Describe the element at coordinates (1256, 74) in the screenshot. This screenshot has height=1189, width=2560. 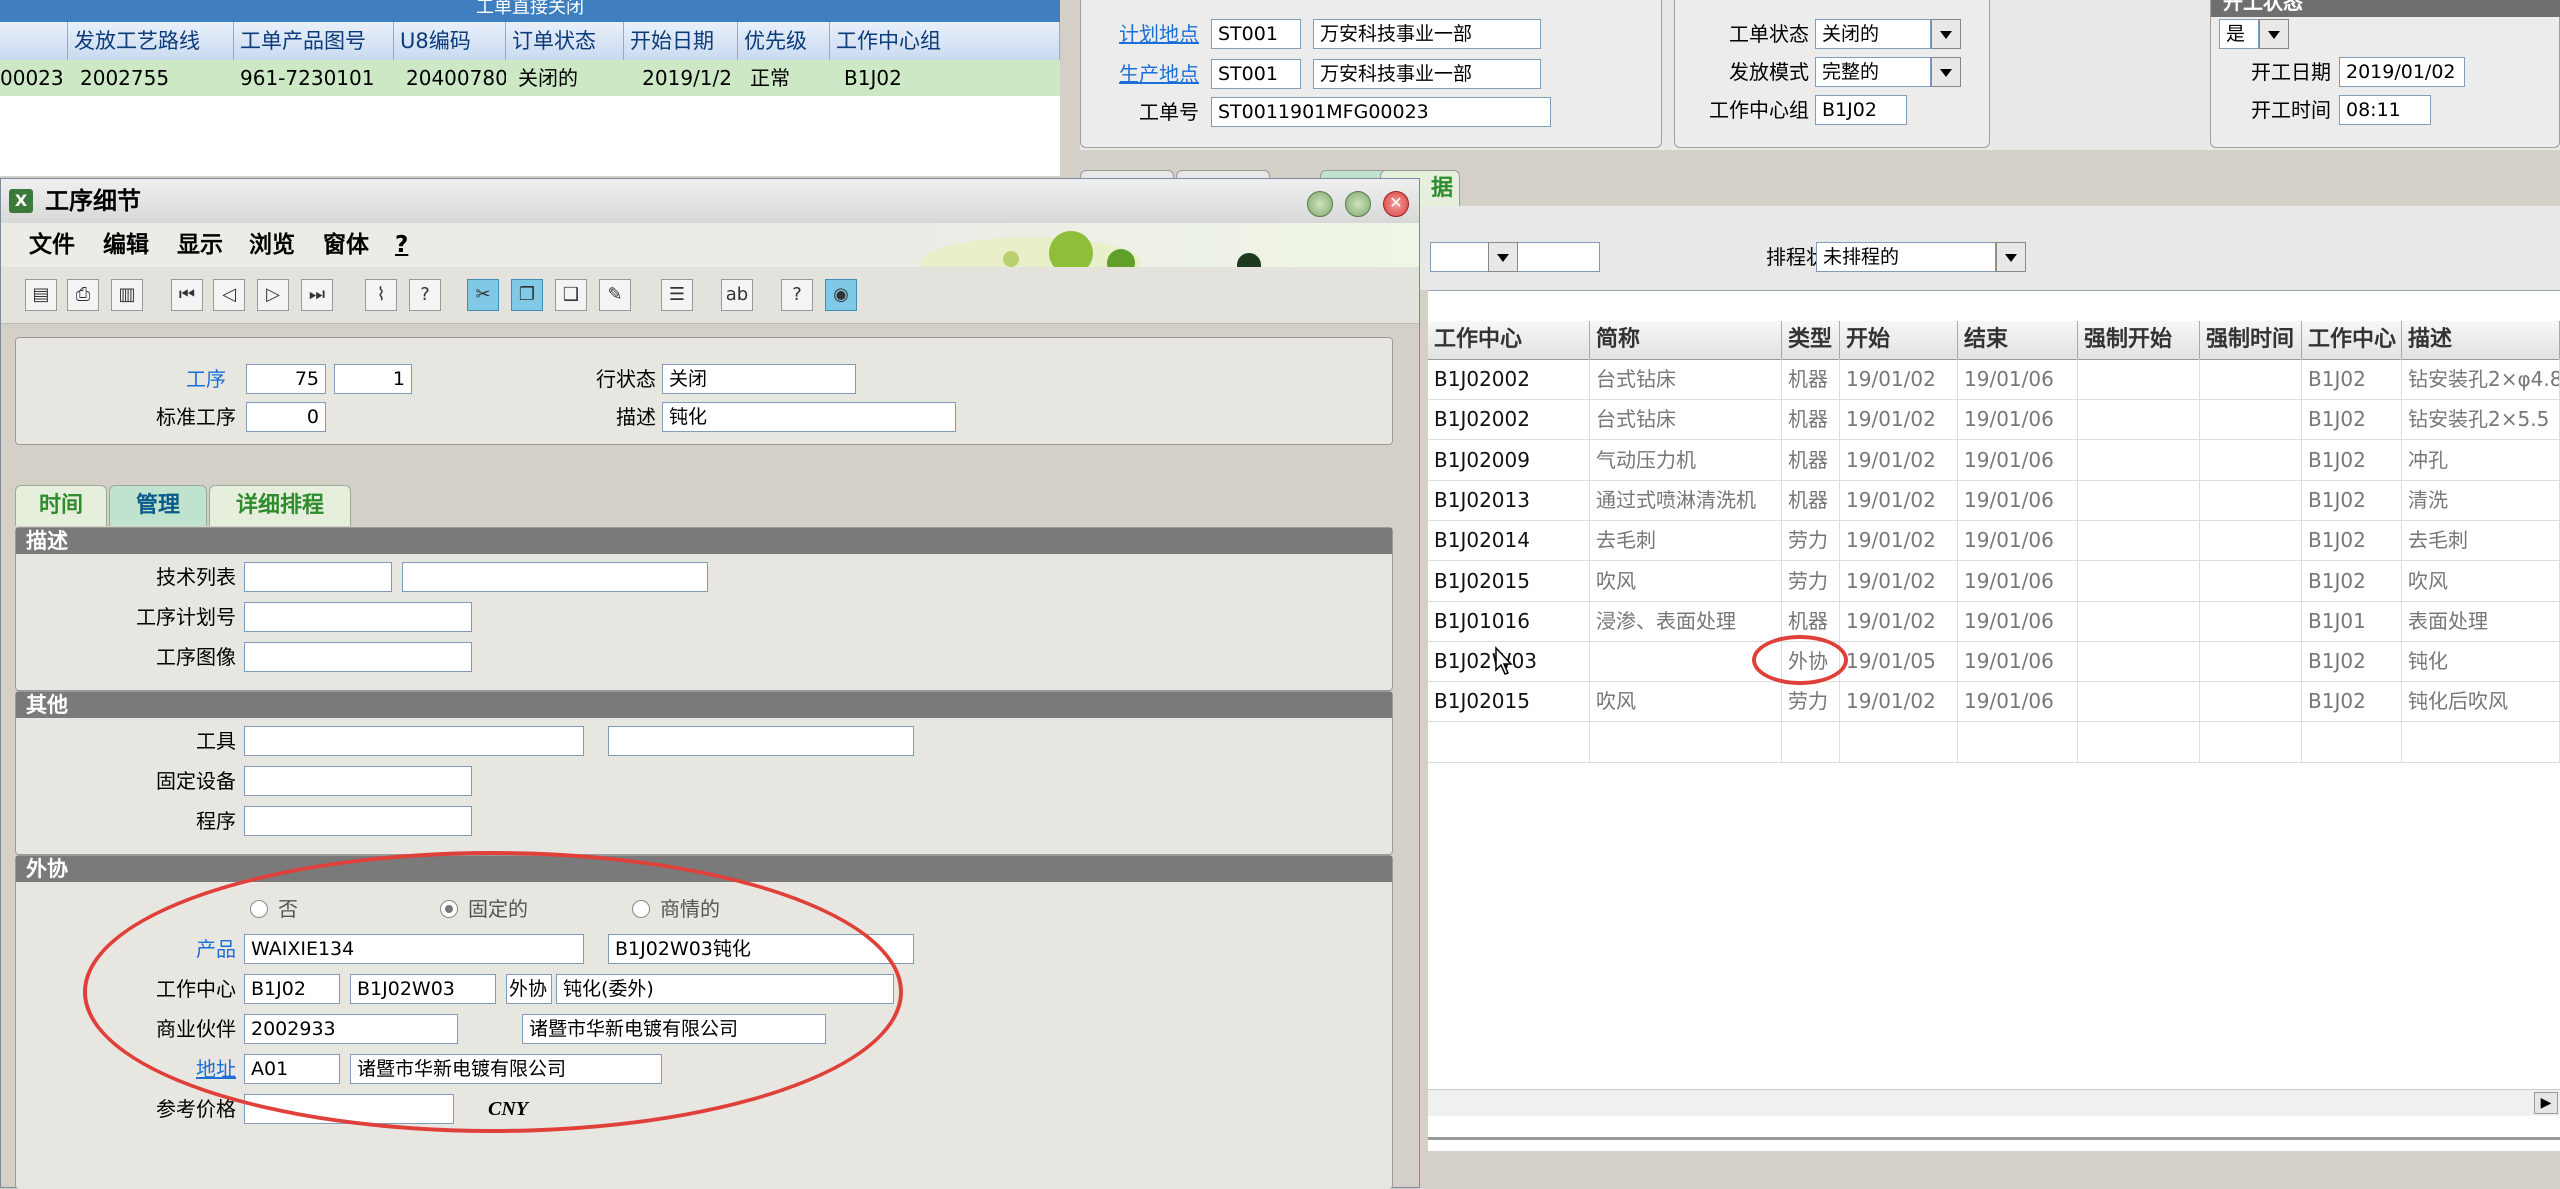
I see `prod-site-code-field: ST001` at that location.